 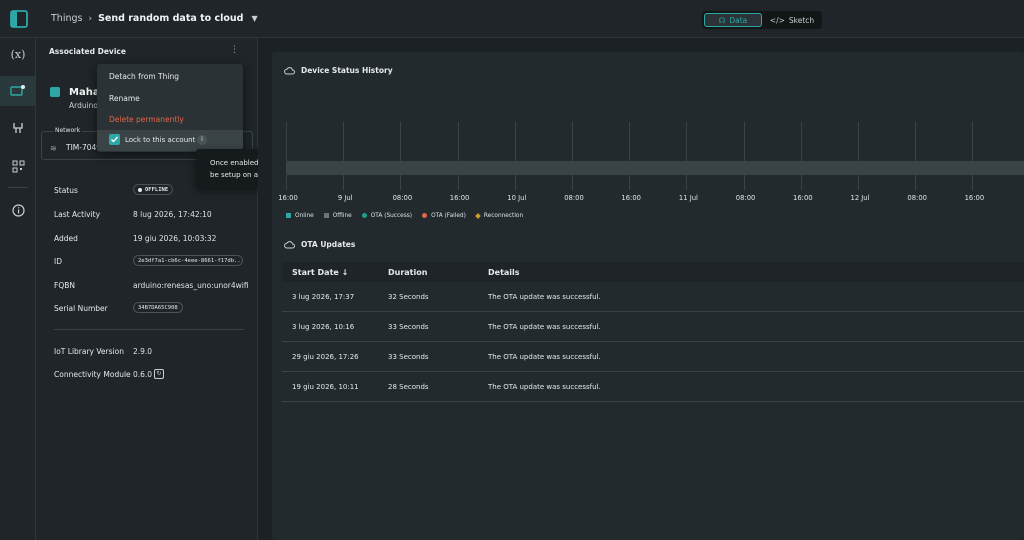 I want to click on rail-info, so click(x=18, y=210).